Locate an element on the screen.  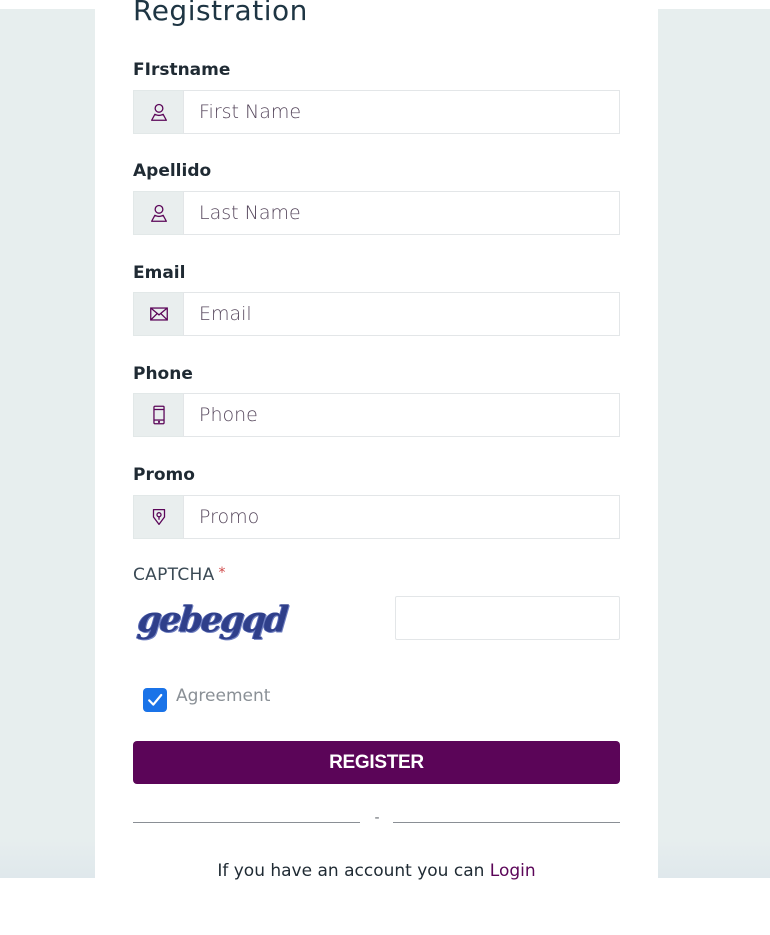
captcha-label: CAPTCHA * is located at coordinates (179, 575).